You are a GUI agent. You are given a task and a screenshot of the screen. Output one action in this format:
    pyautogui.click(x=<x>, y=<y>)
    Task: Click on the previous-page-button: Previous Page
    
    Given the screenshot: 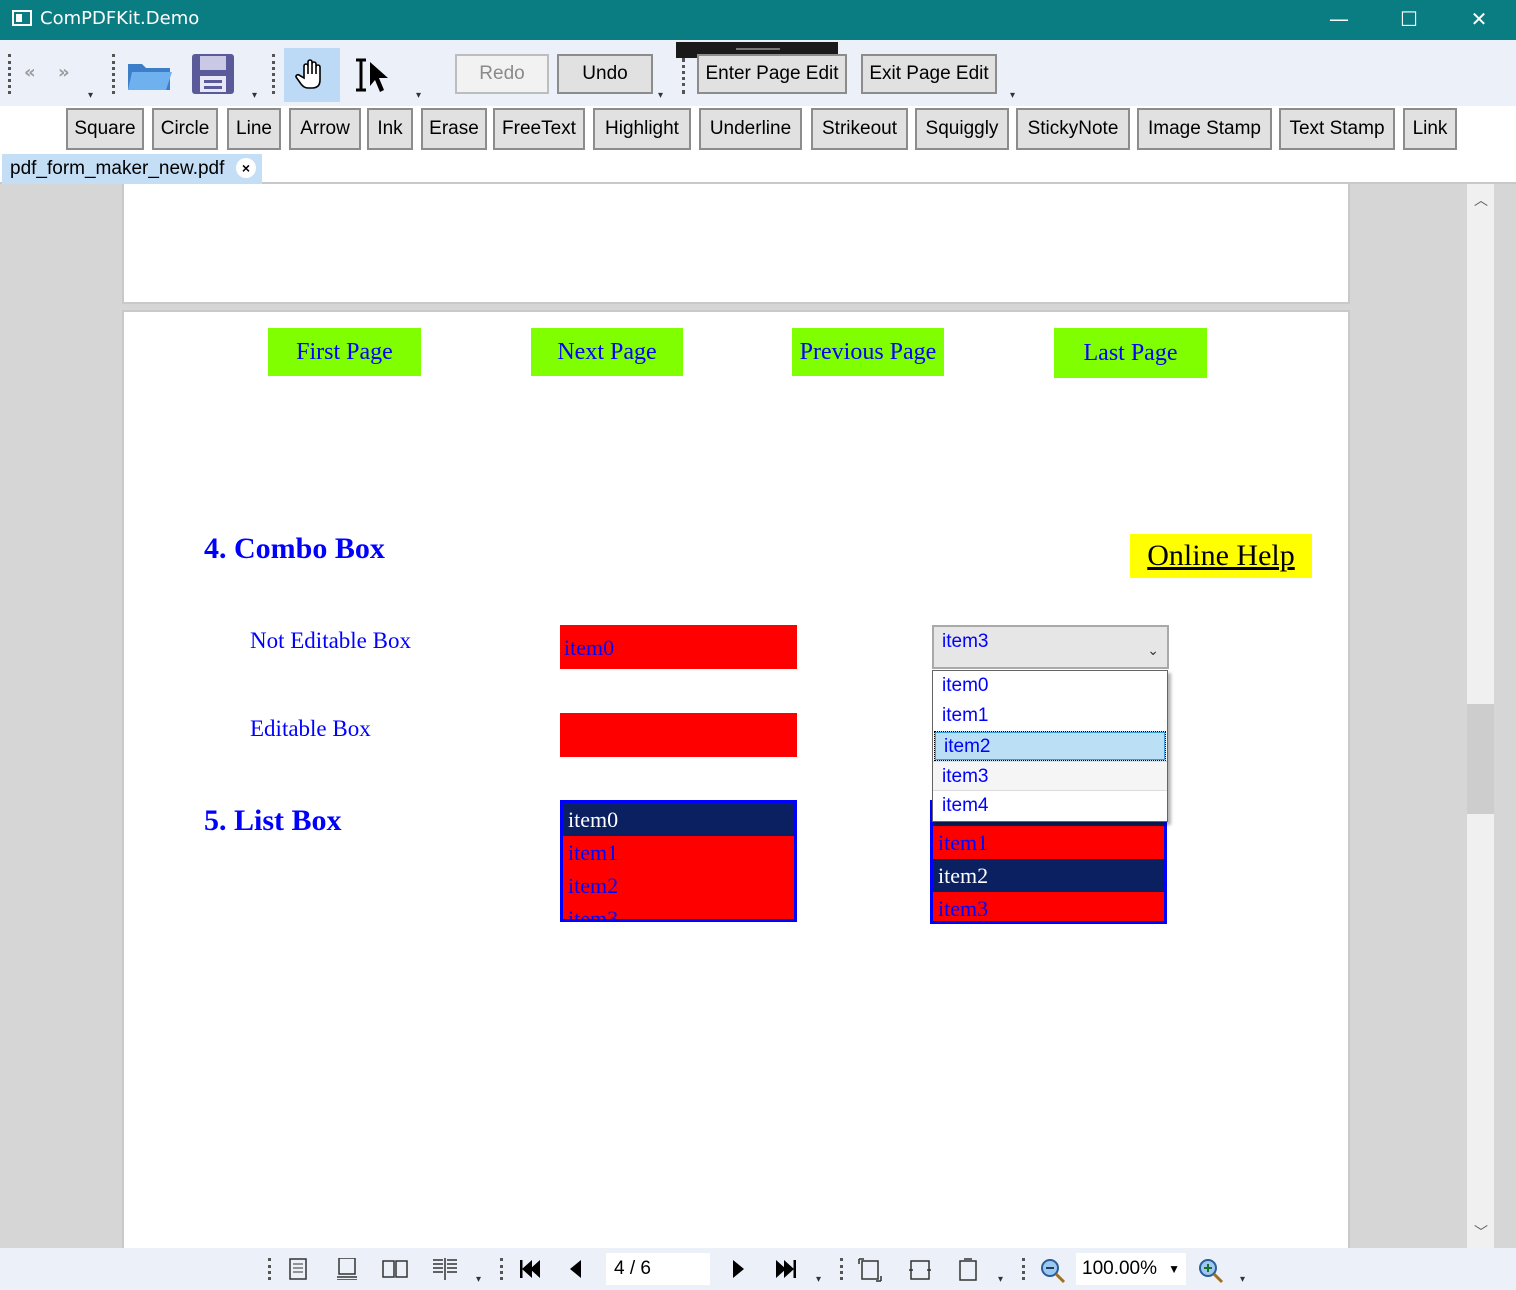 What is the action you would take?
    pyautogui.click(x=868, y=352)
    